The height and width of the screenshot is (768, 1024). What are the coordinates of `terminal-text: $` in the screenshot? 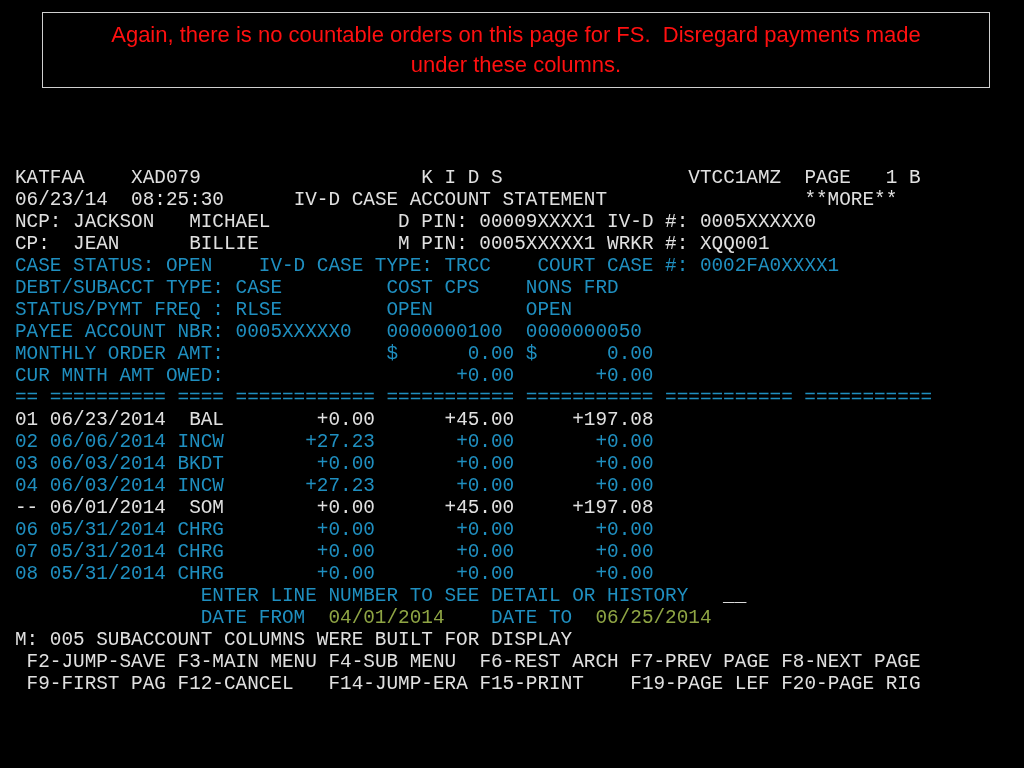 It's located at (392, 354).